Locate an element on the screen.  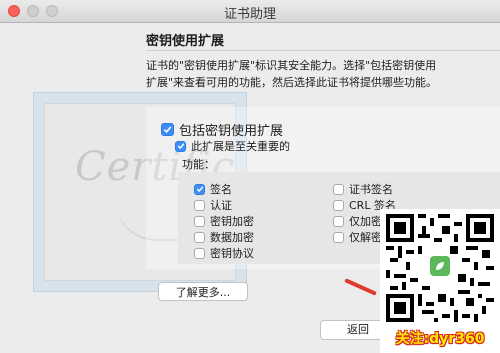
function-option-decipher-only: 仅解密 is located at coordinates (357, 237).